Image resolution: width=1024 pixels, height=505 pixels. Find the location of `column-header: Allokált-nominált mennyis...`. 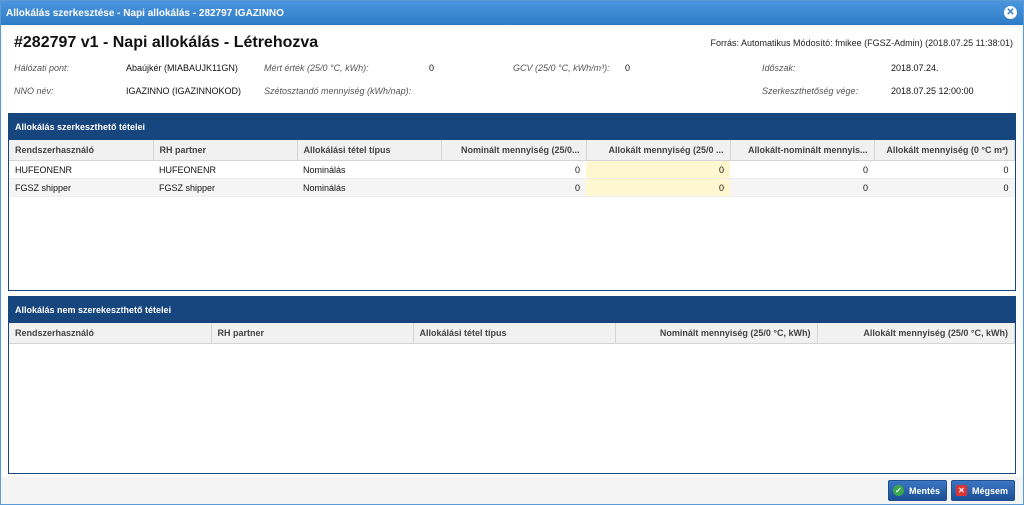

column-header: Allokált-nominált mennyis... is located at coordinates (802, 150).